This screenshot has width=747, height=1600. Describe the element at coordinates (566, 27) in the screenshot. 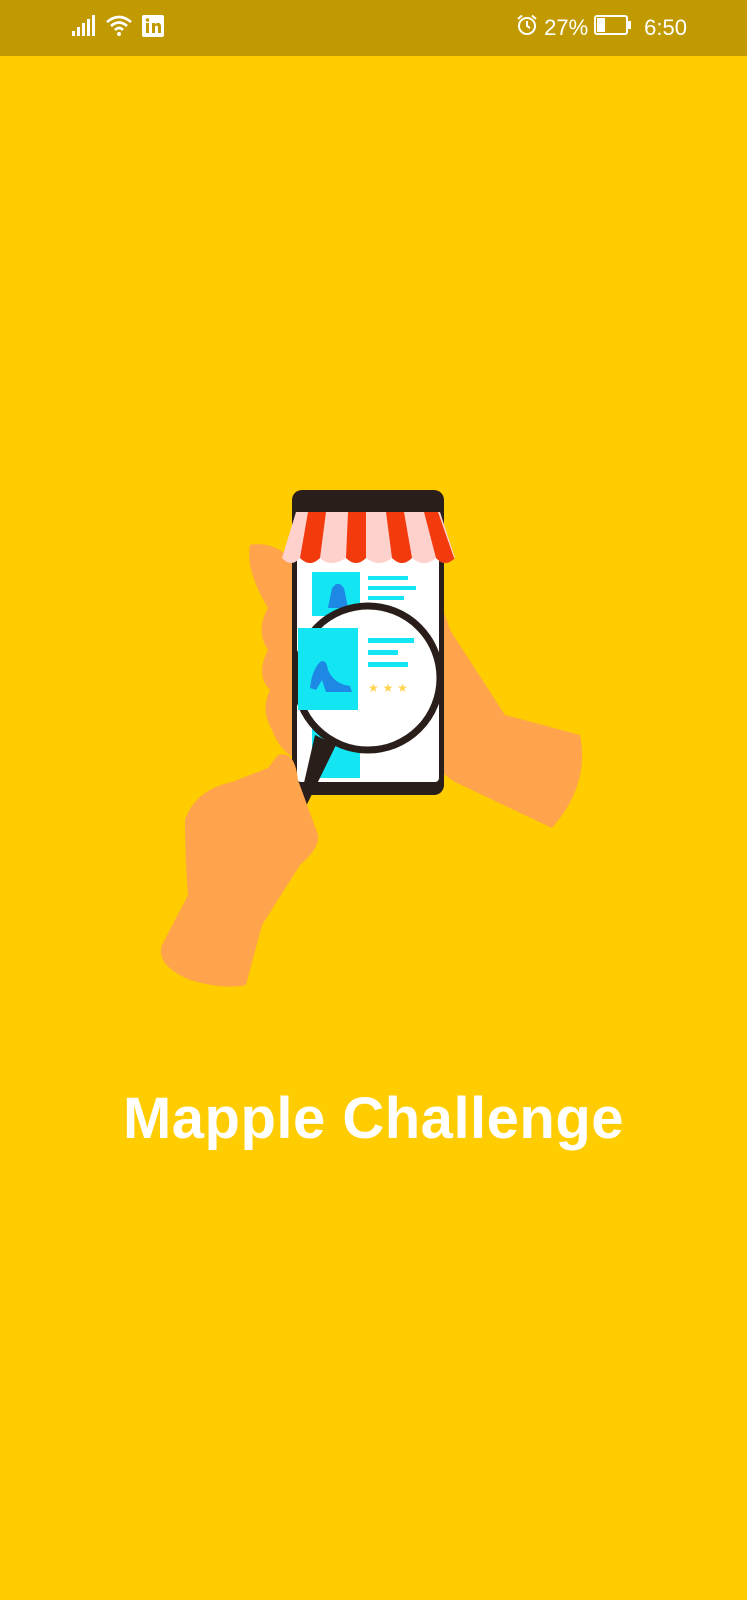

I see `battery-percent: 27%` at that location.